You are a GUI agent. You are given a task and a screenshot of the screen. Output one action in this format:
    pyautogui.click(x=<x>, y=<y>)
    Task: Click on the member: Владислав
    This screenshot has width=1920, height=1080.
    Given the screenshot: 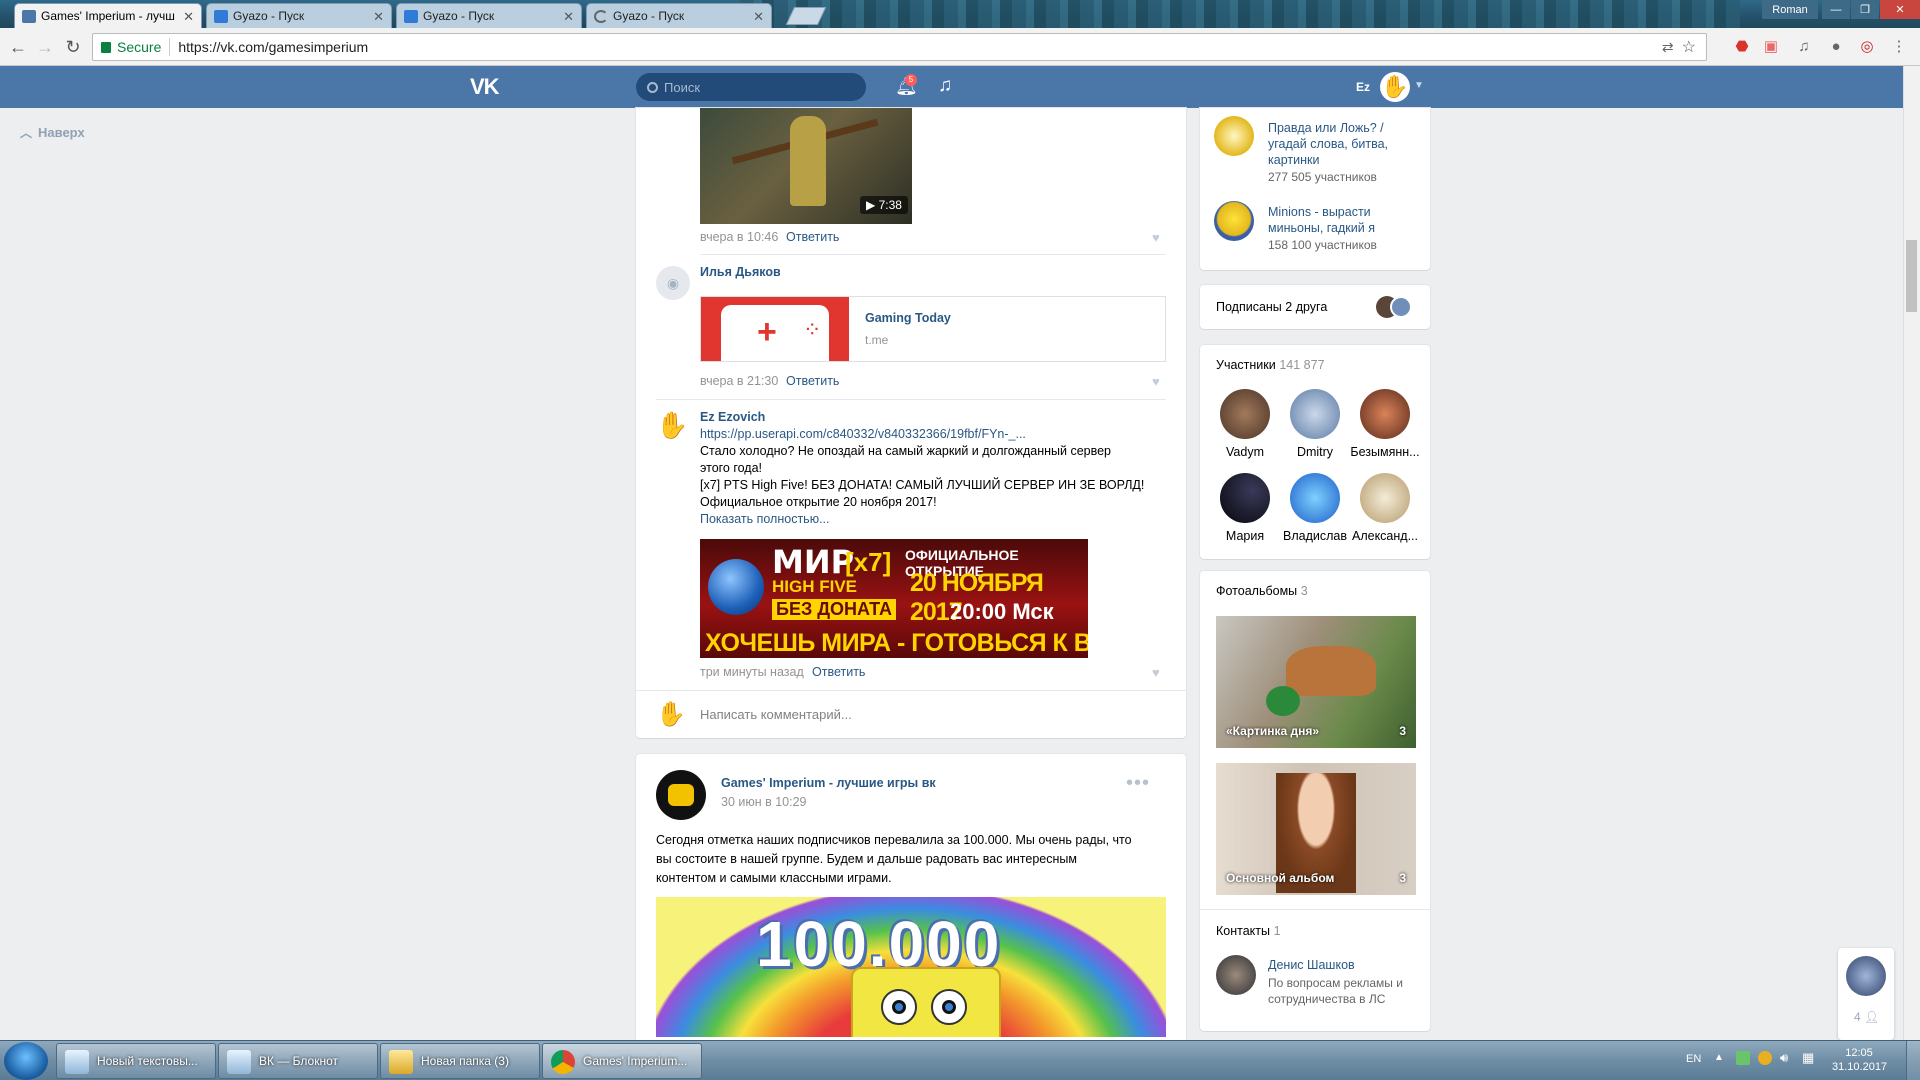 What is the action you would take?
    pyautogui.click(x=1315, y=508)
    